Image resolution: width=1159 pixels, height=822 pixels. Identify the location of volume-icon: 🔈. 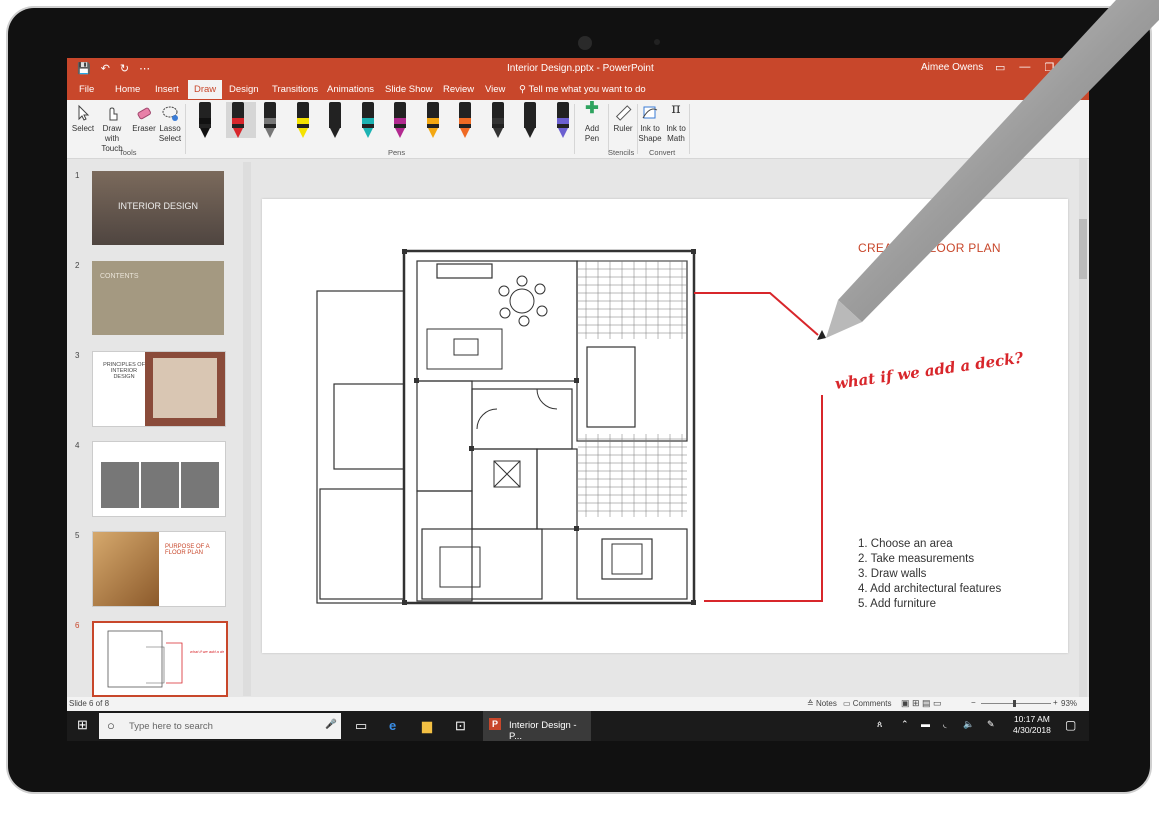
(968, 724).